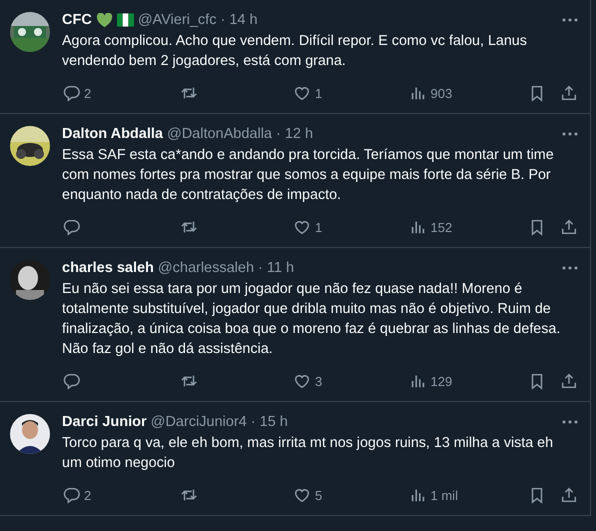 This screenshot has width=596, height=531. Describe the element at coordinates (104, 422) in the screenshot. I see `user-name: Darci Junior` at that location.